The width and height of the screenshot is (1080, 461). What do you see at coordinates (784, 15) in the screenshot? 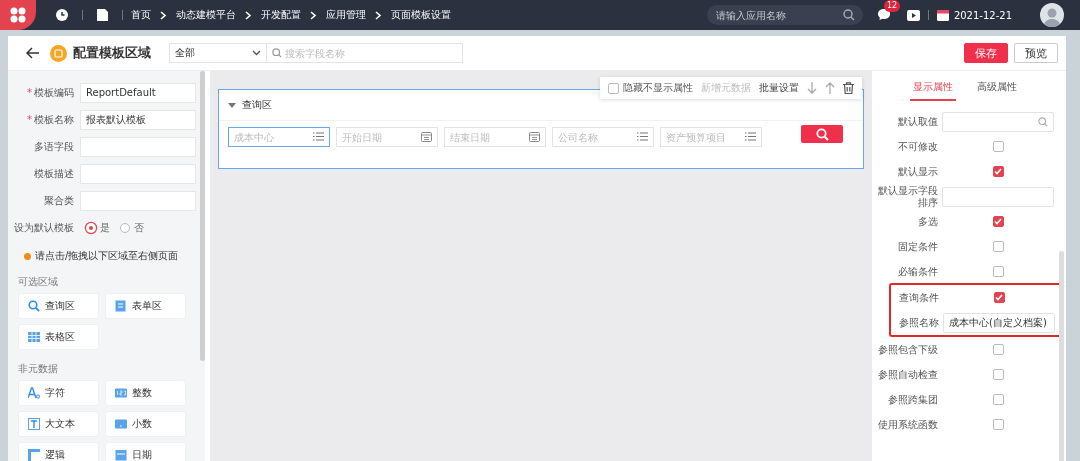
I see `app-search-field: 请输入应用名称` at bounding box center [784, 15].